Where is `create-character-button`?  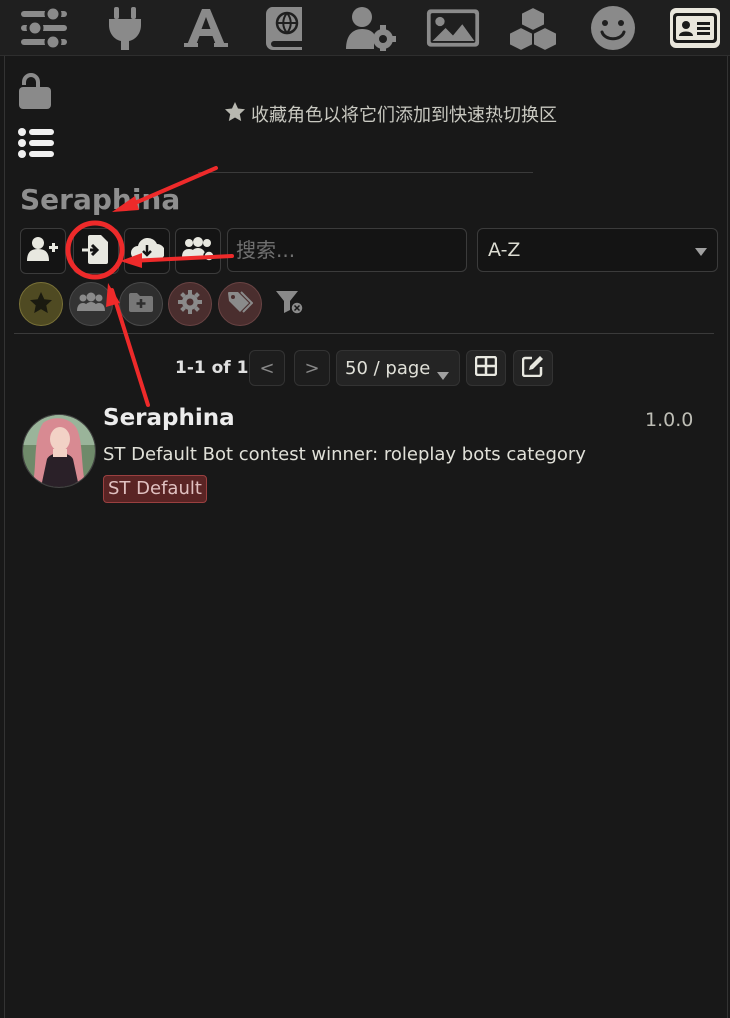
create-character-button is located at coordinates (43, 251).